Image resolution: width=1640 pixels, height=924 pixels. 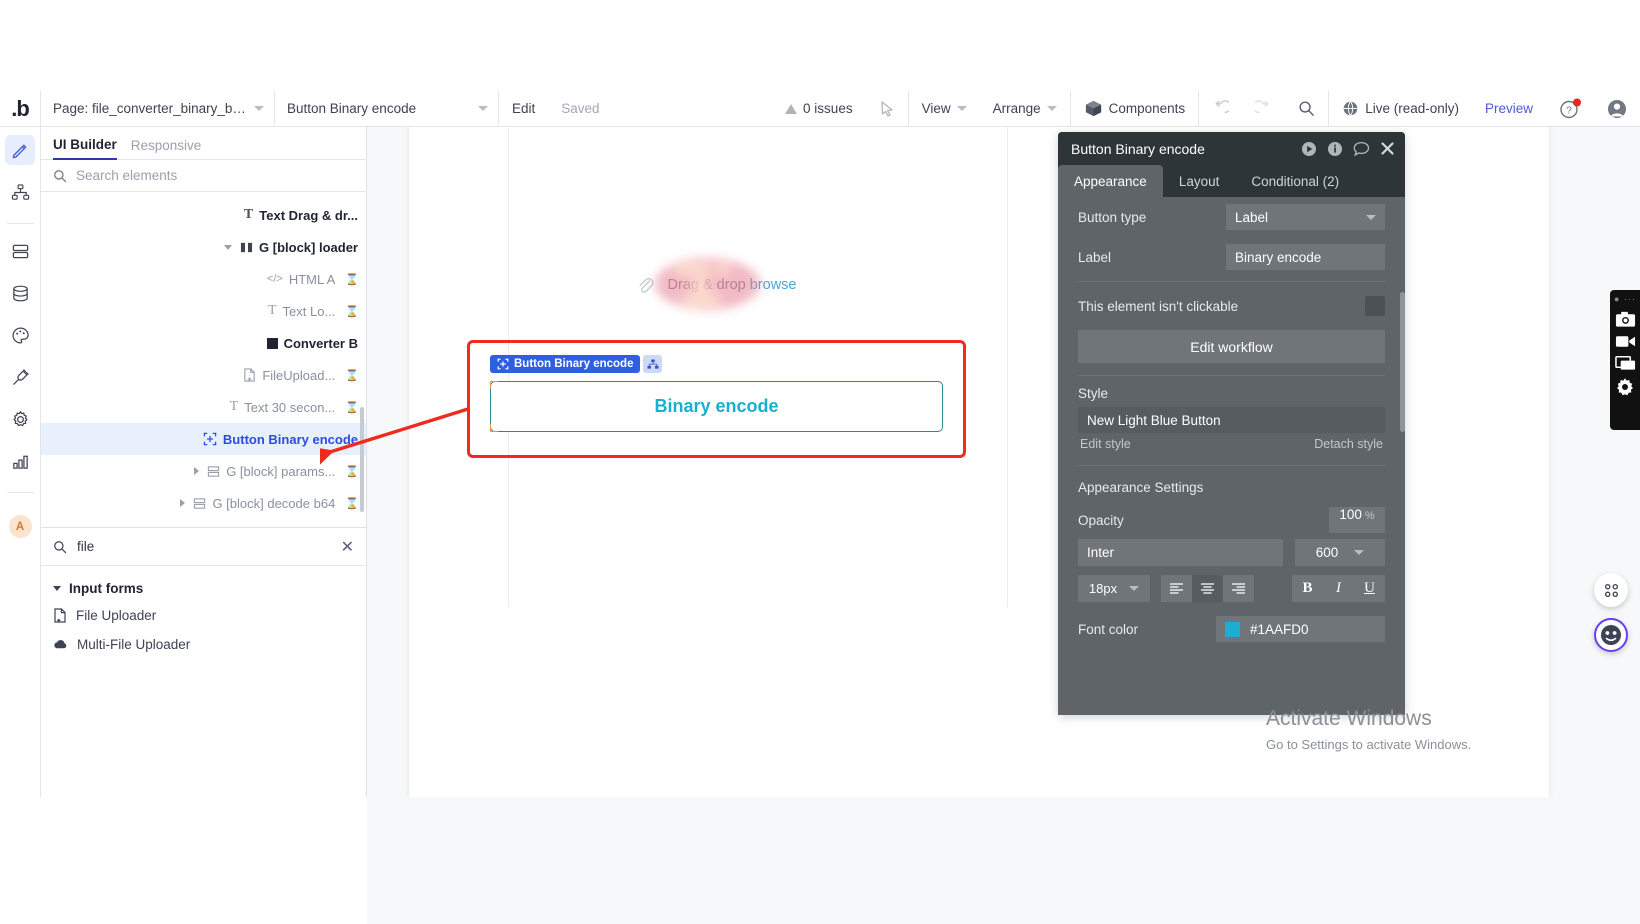 What do you see at coordinates (1220, 108) in the screenshot?
I see `undo-button` at bounding box center [1220, 108].